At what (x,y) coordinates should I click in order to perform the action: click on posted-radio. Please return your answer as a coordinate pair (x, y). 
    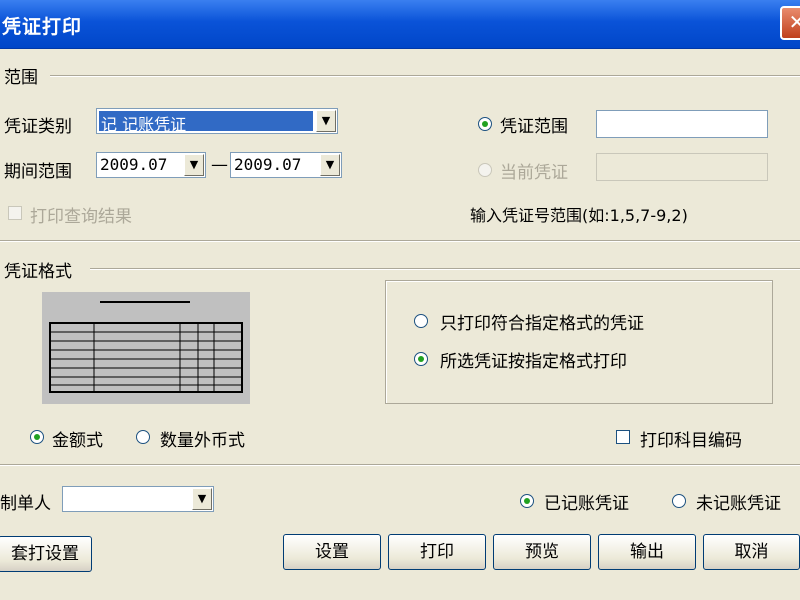
    Looking at the image, I should click on (527, 501).